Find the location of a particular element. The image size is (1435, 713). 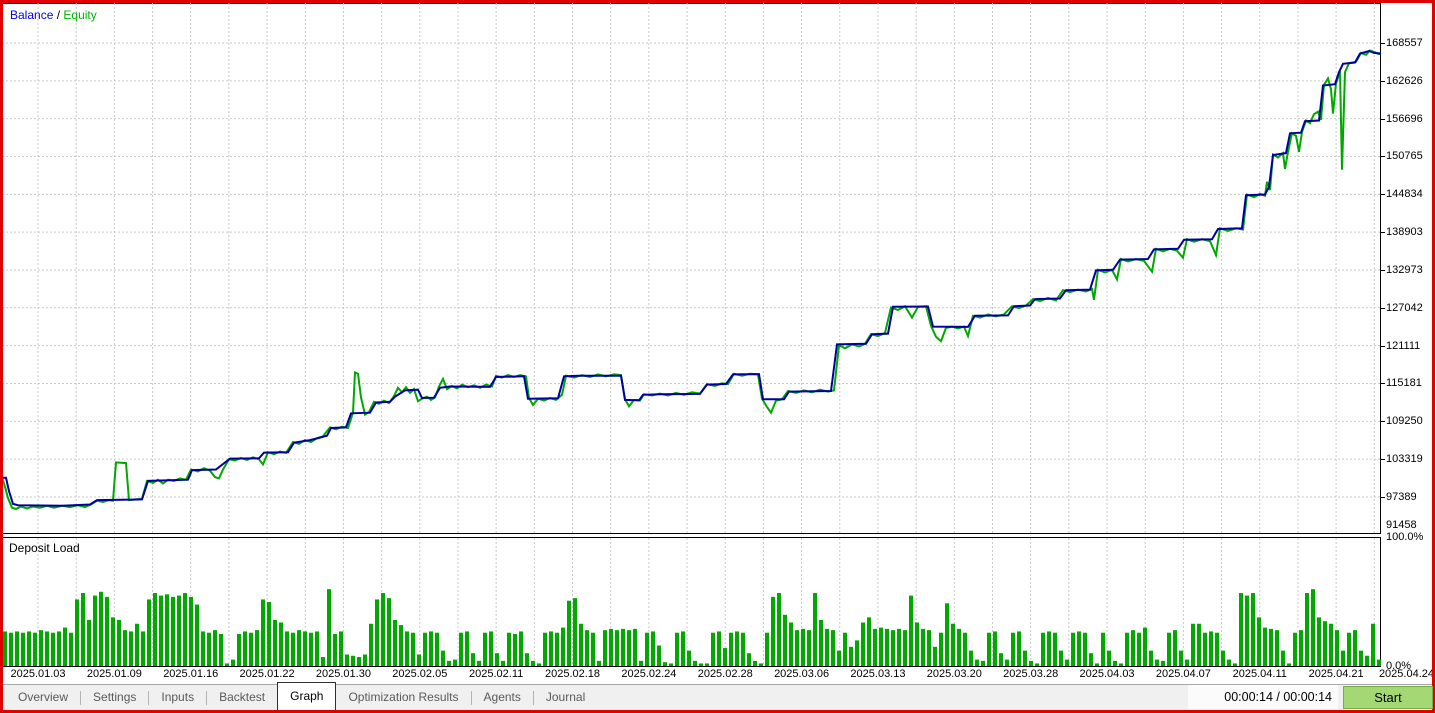

x-tick-label: 2025.03.13 is located at coordinates (878, 674).